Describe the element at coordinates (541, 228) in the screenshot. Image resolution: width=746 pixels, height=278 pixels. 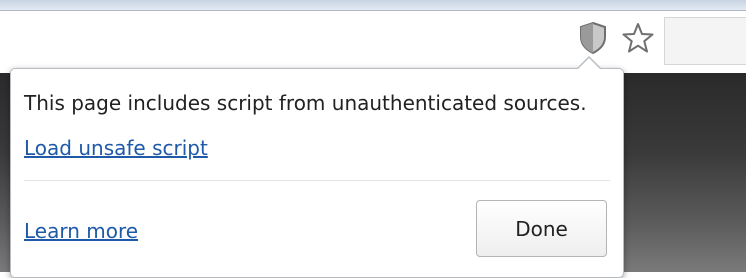
I see `done-button: Done` at that location.